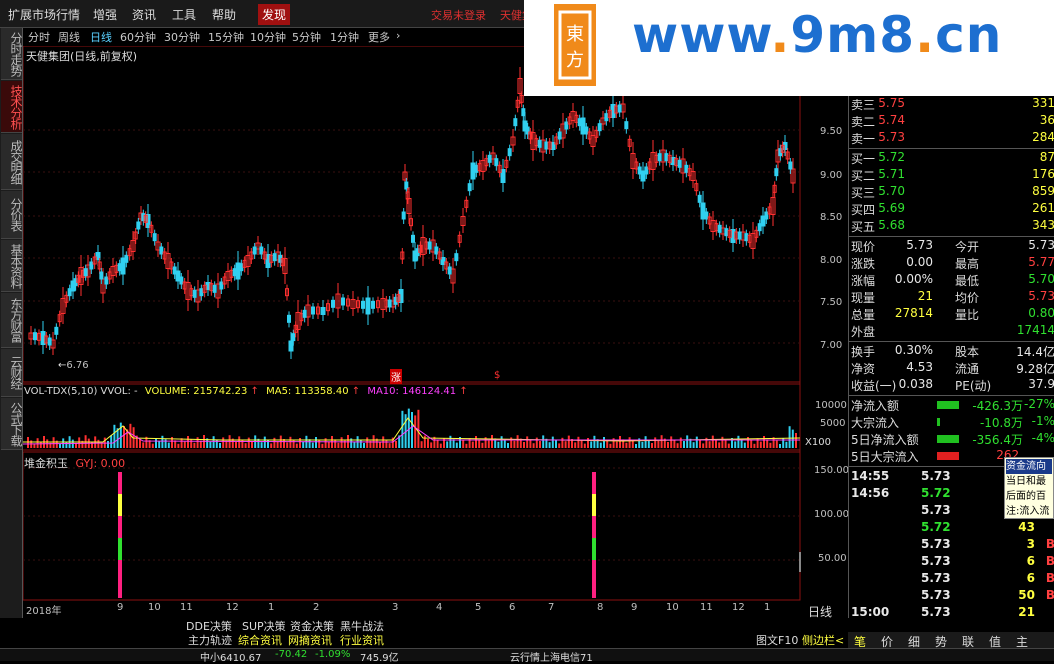  Describe the element at coordinates (891, 157) in the screenshot. I see `bid-price: 5.72` at that location.